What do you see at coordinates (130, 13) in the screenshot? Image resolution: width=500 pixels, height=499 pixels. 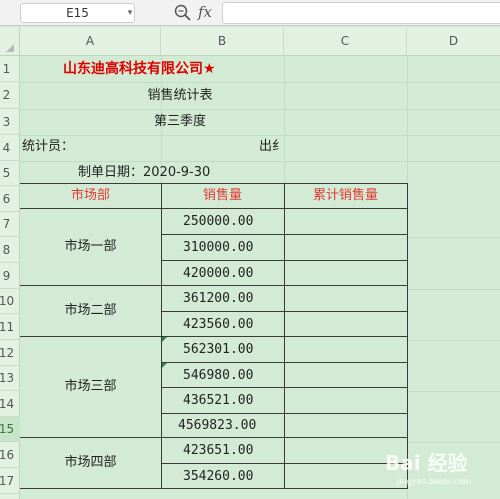 I see `chevron-down-icon: ▾` at bounding box center [130, 13].